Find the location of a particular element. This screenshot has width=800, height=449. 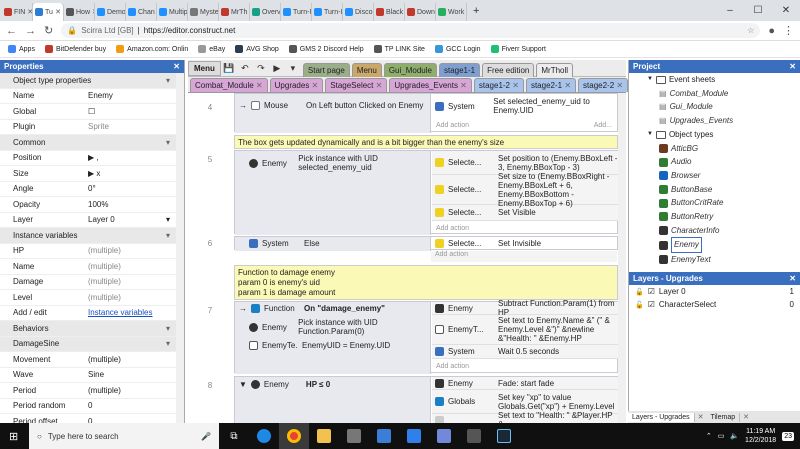

property-row: Wave Sine is located at coordinates (92, 375).